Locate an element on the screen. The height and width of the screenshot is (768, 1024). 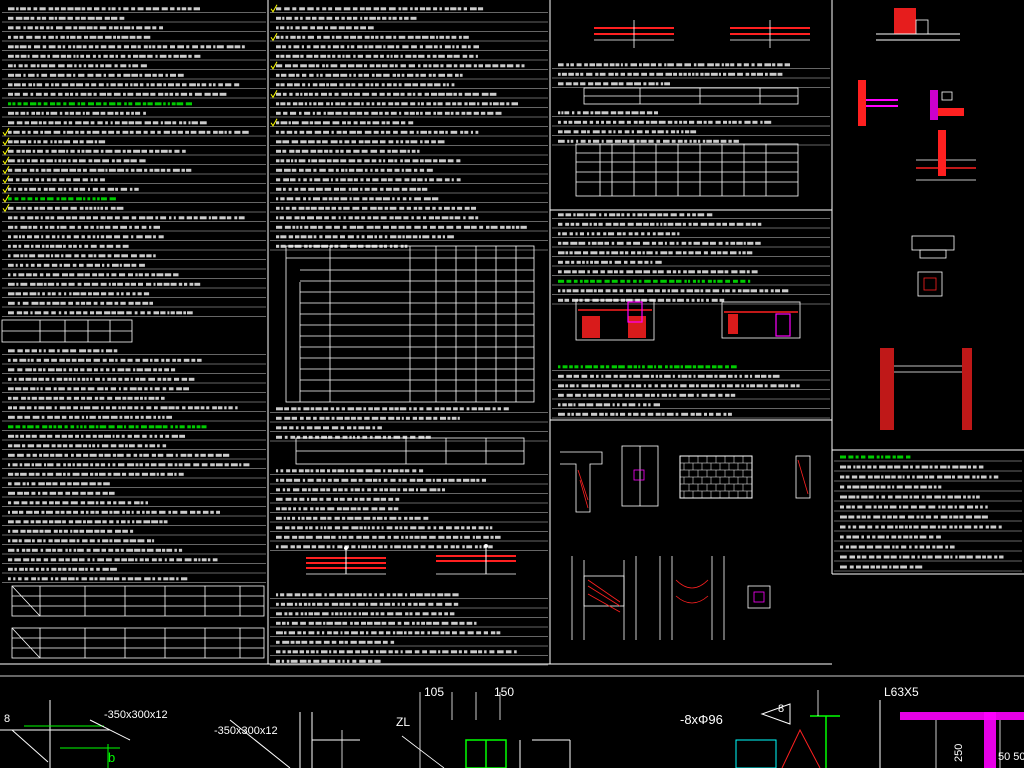
rebar-detail-top-left is located at coordinates (634, 34).